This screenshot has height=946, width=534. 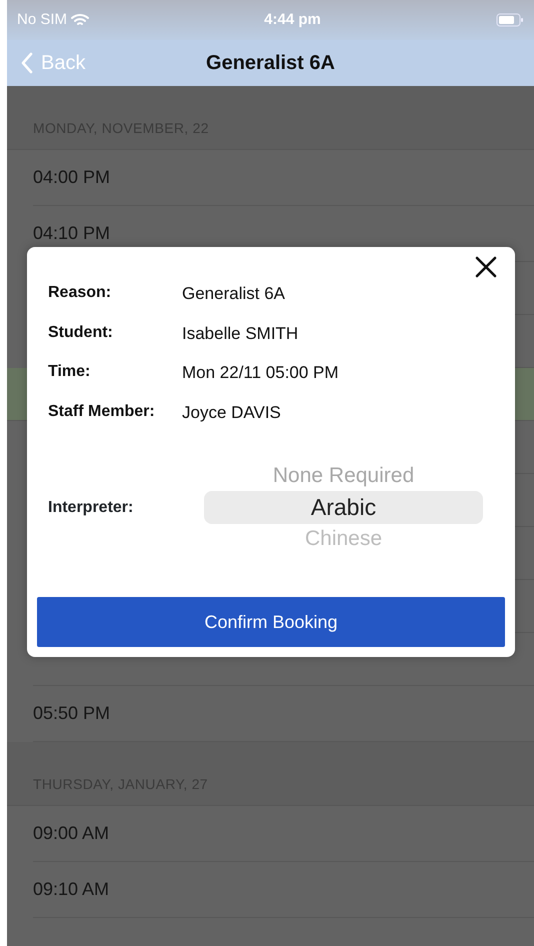 I want to click on detail-label: Staff Member:, so click(x=102, y=412).